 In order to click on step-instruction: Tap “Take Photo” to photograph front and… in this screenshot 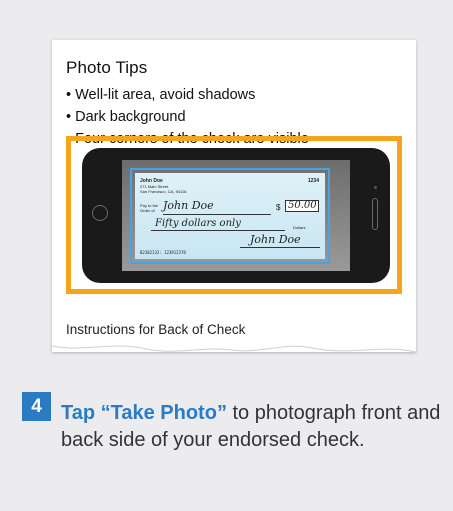, I will do `click(251, 427)`.